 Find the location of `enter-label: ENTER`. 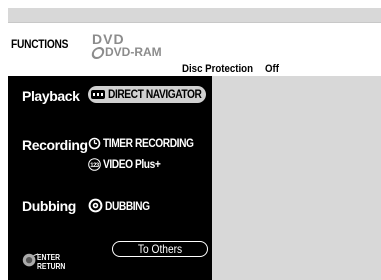

enter-label: ENTER is located at coordinates (49, 257).